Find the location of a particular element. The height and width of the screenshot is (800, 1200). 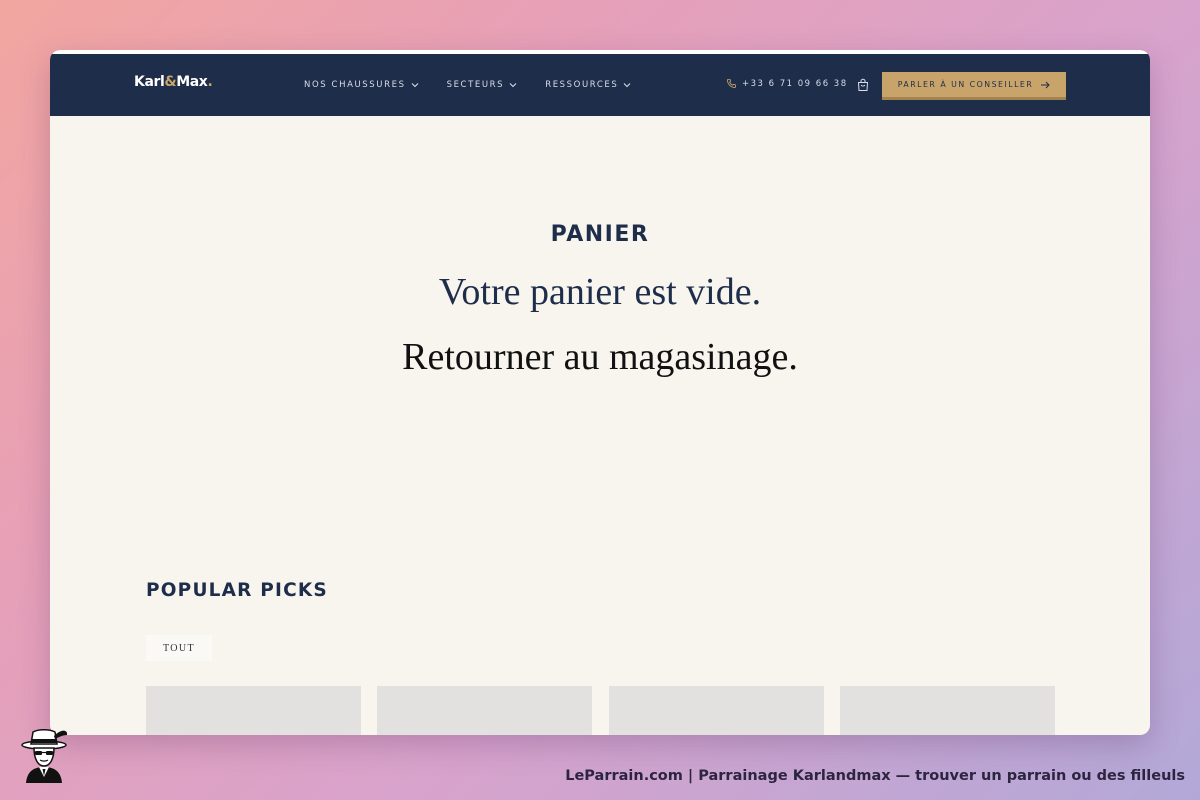

nav-item-secteurs: SECTEURS is located at coordinates (483, 85).